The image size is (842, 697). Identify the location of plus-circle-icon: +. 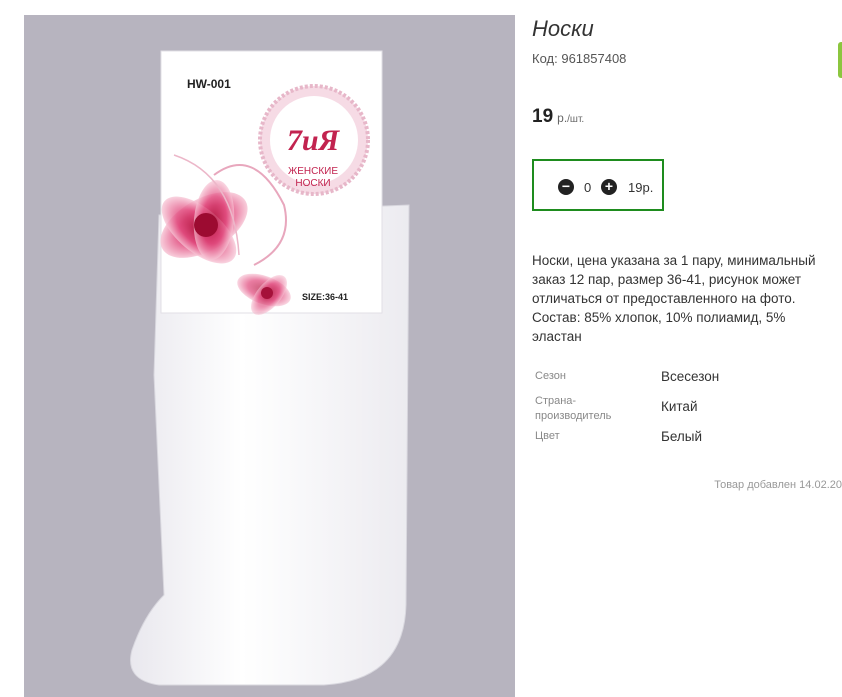
(609, 187).